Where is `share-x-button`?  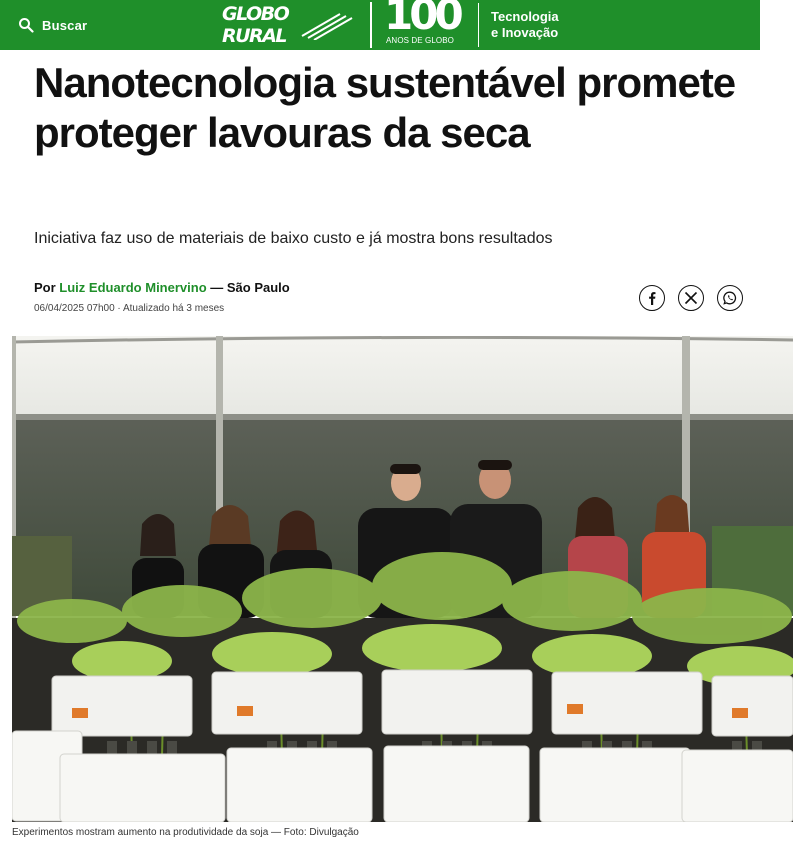
share-x-button is located at coordinates (691, 298).